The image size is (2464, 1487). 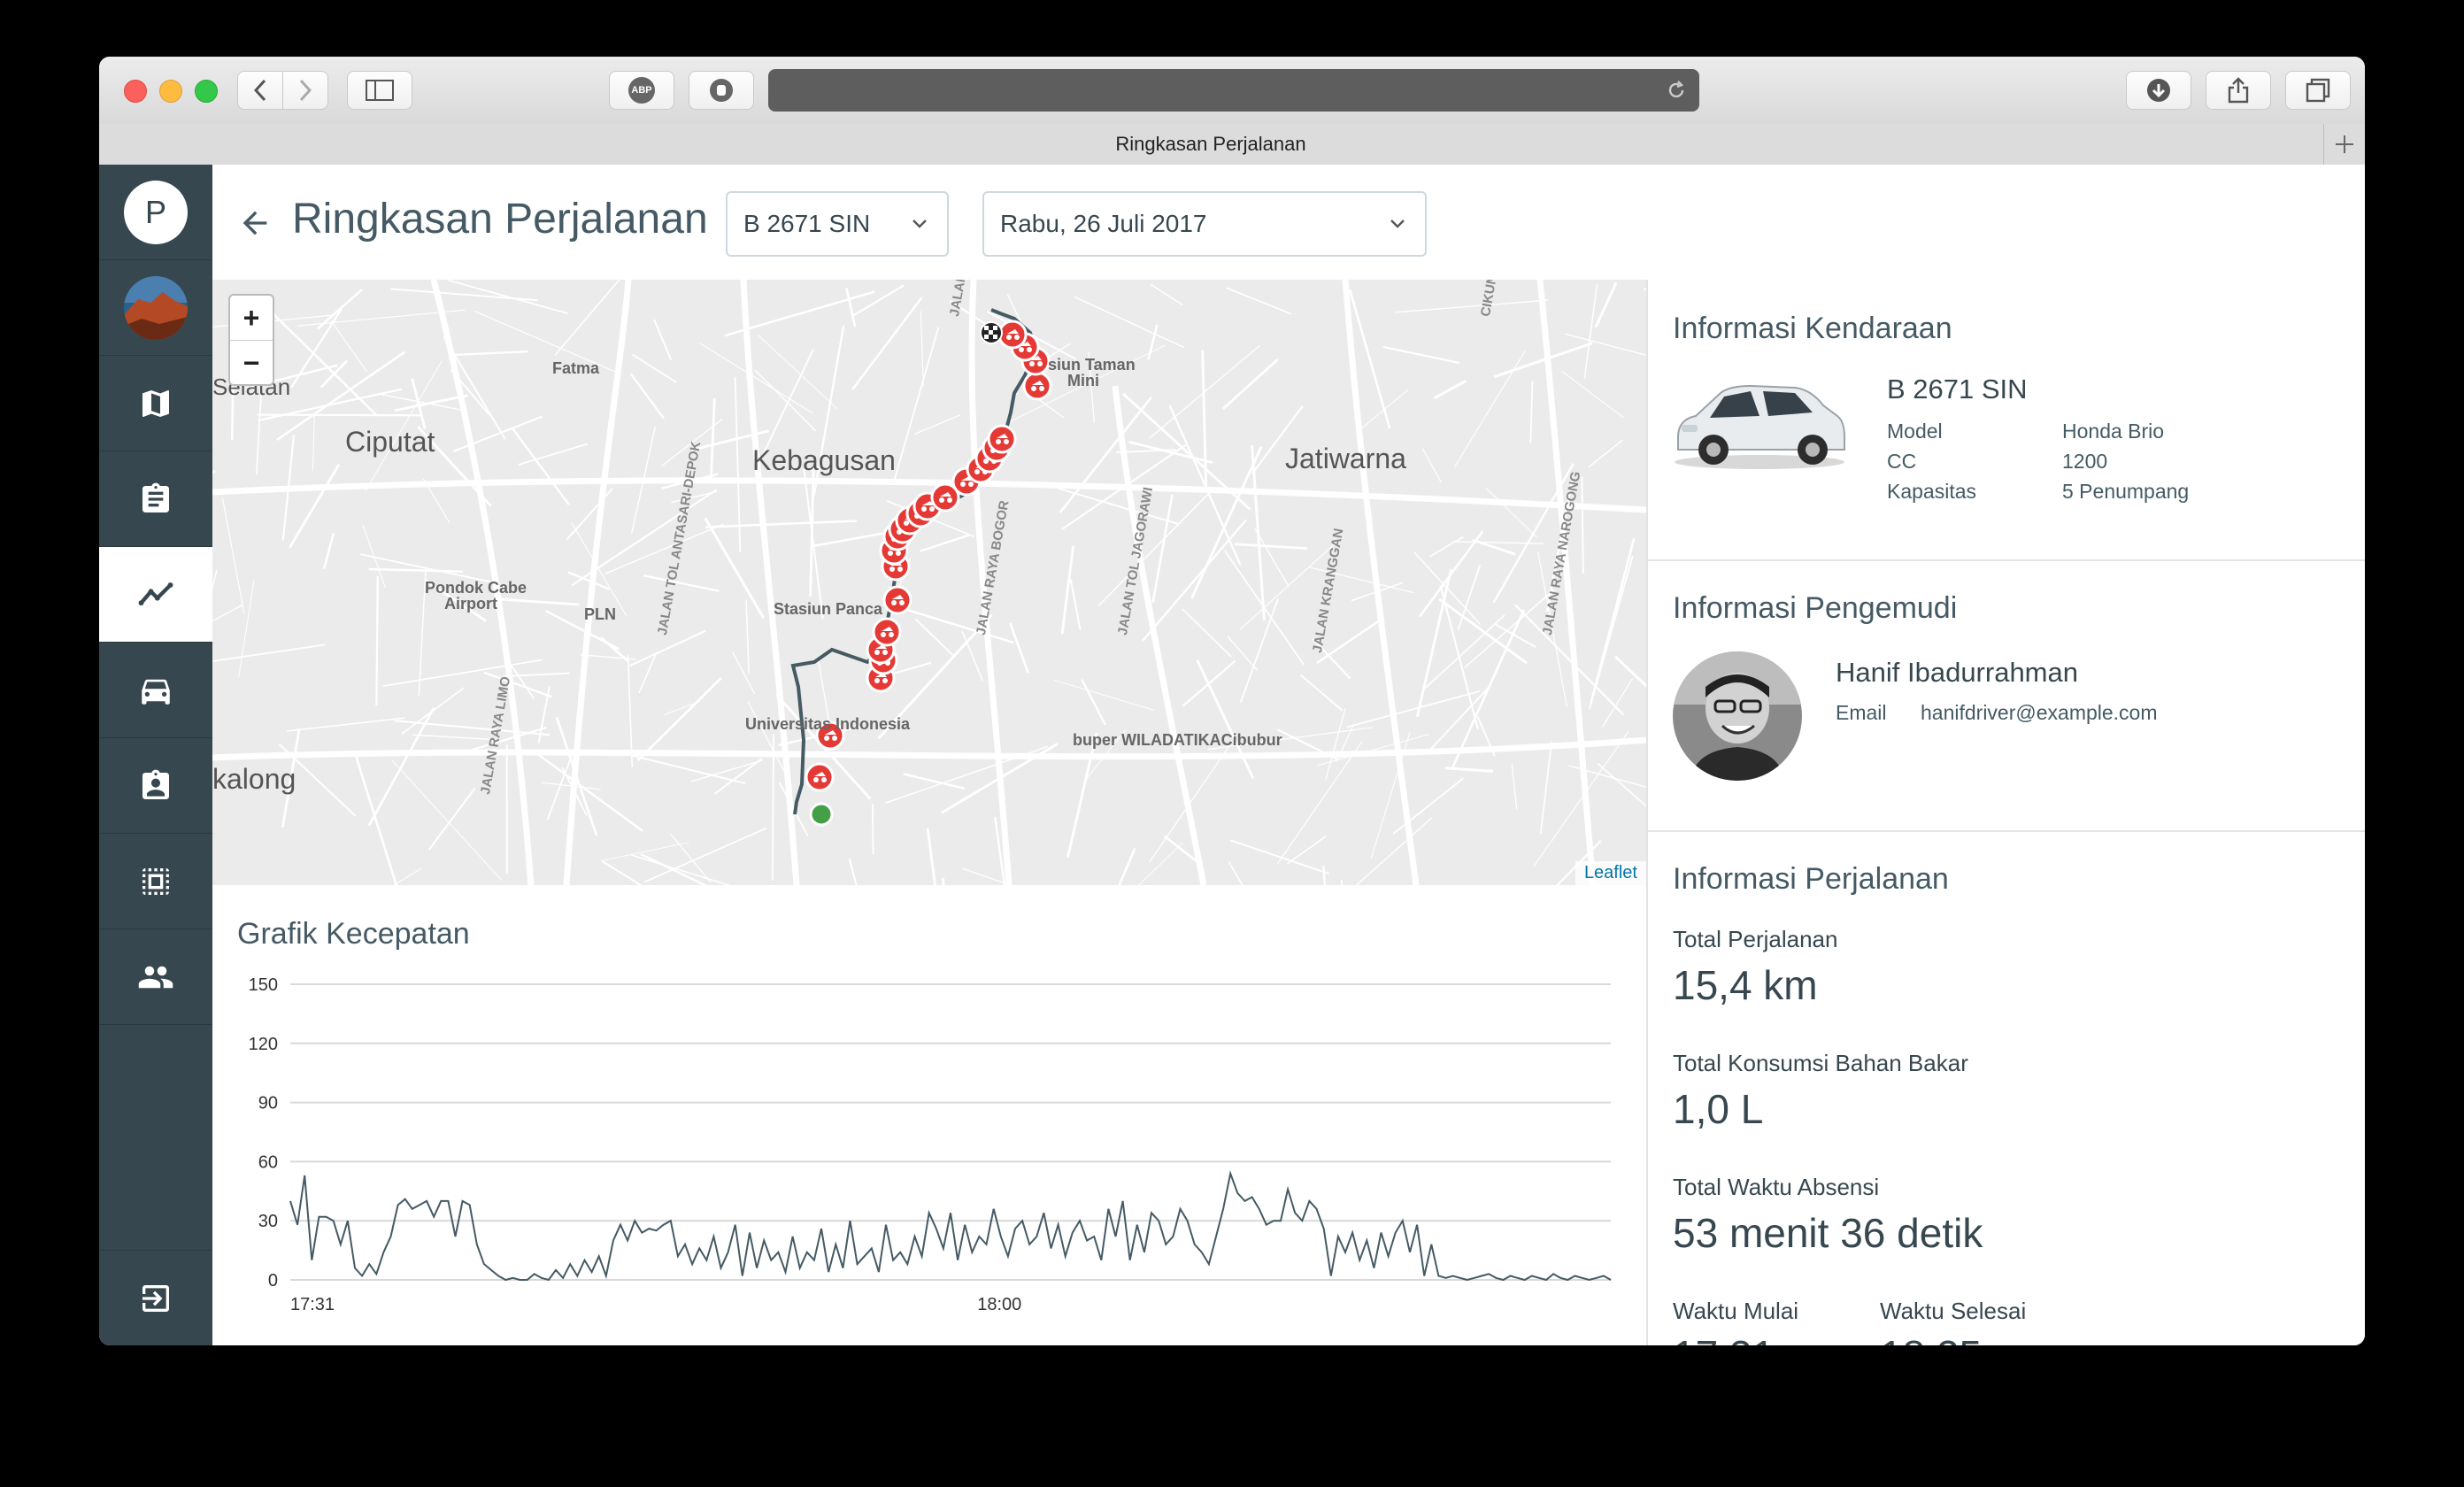 I want to click on vehicle-capacity-value: 5 Penumpang, so click(x=2126, y=491).